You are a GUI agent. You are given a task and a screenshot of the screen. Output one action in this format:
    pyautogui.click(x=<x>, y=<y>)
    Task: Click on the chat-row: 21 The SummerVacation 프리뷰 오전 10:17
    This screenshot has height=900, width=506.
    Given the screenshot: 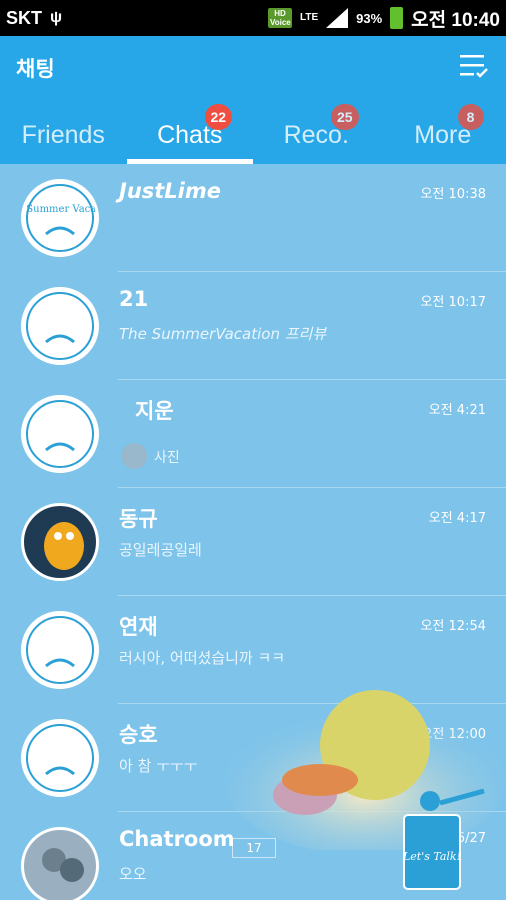 What is the action you would take?
    pyautogui.click(x=253, y=326)
    